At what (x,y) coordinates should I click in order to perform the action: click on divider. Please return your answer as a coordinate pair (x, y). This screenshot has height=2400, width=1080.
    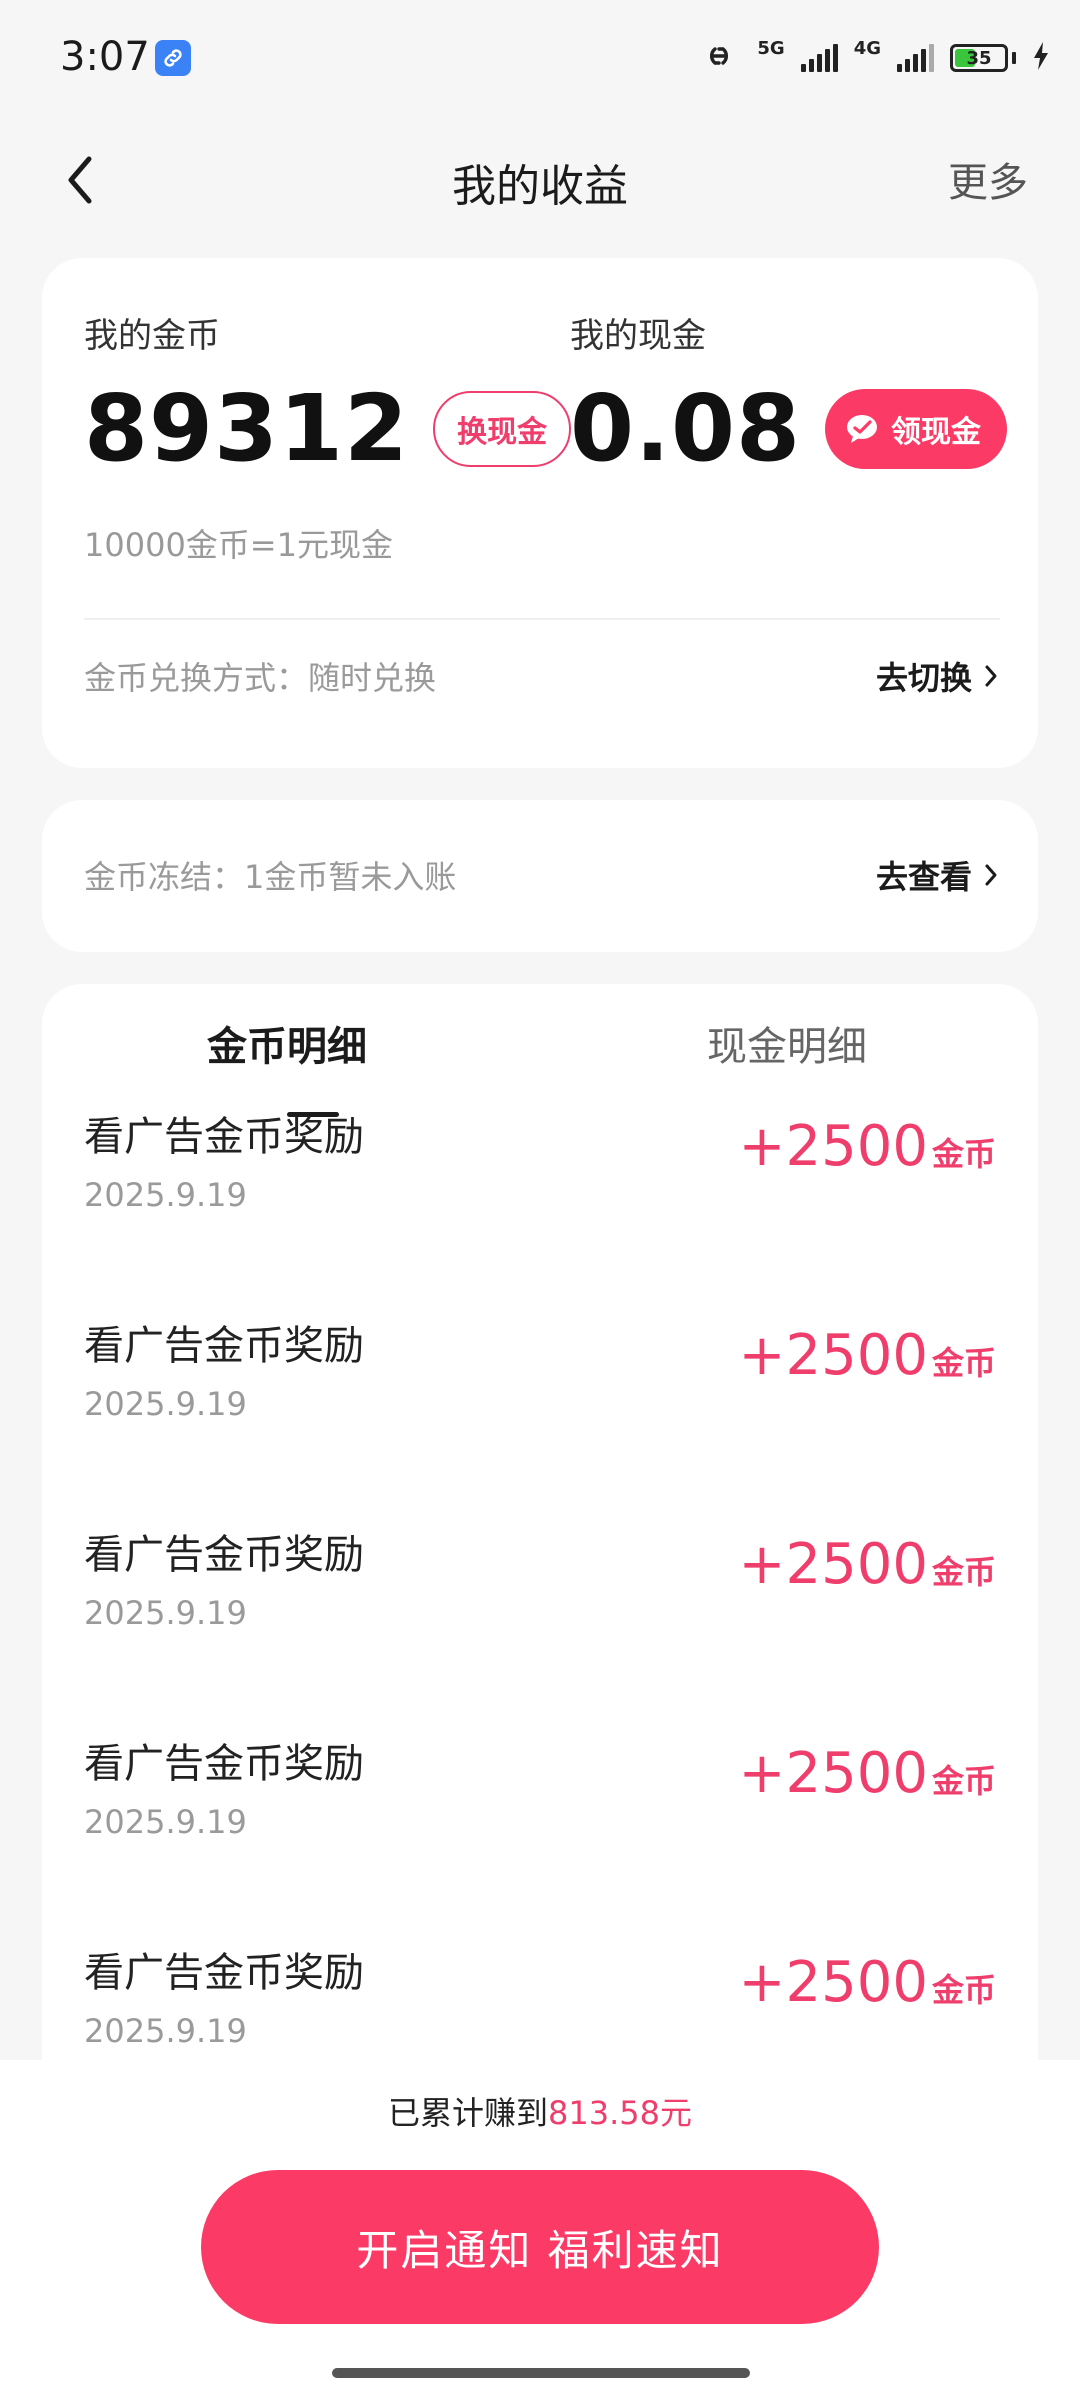
    Looking at the image, I should click on (542, 619).